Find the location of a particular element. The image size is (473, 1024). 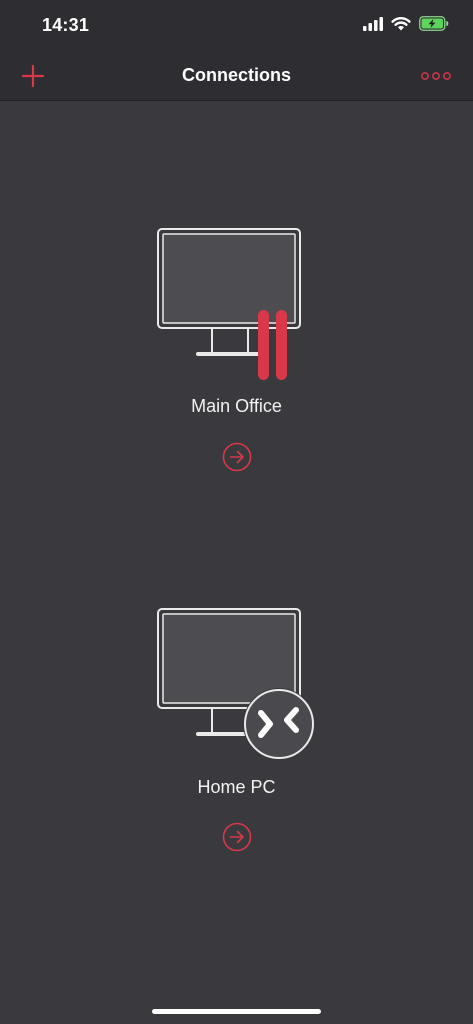

monitor-remote-desktop-icon is located at coordinates (236, 684).